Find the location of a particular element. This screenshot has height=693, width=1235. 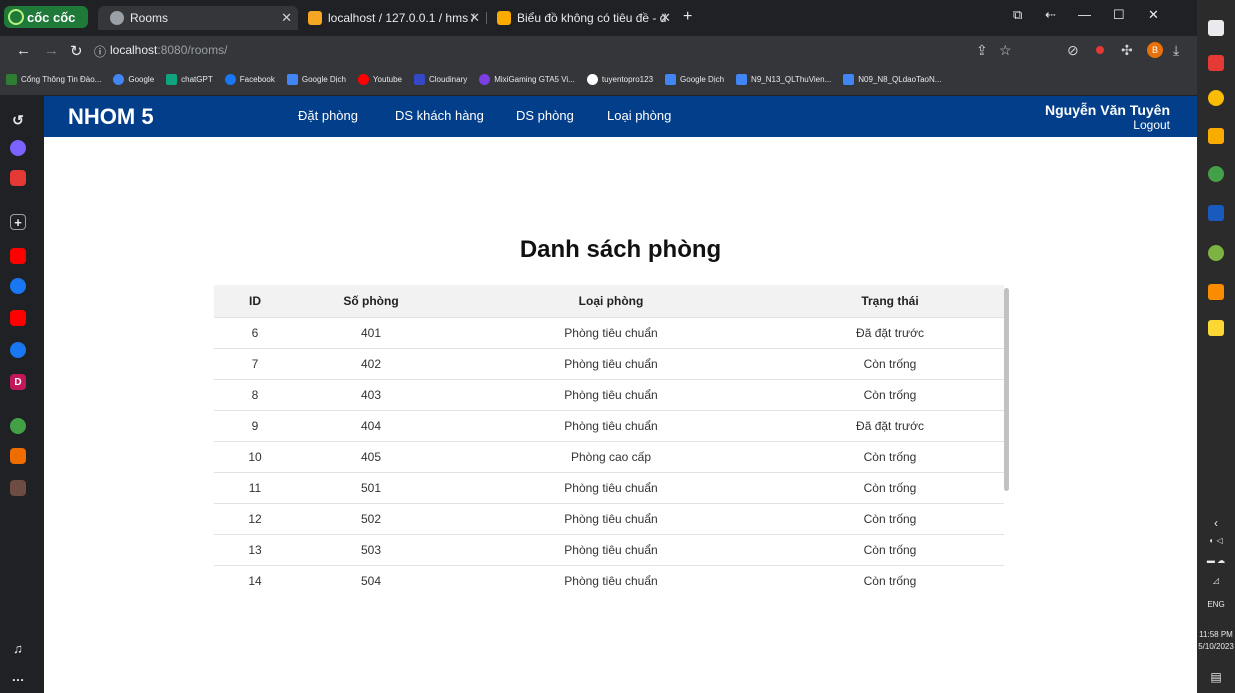

bookmark-google-dich: Google Dịch is located at coordinates (316, 79).